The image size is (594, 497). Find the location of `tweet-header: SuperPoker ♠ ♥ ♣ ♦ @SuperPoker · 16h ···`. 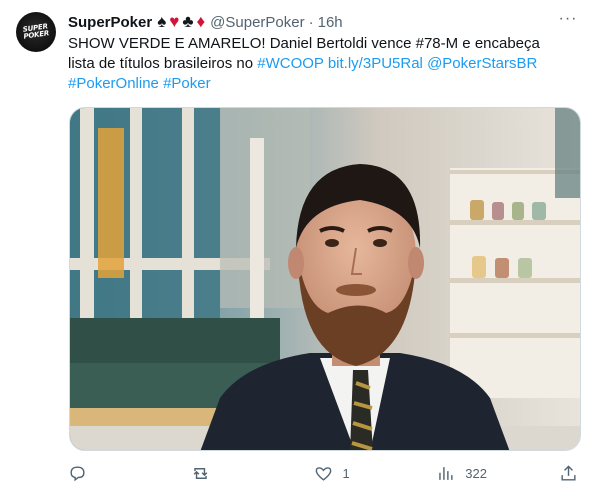

tweet-header: SuperPoker ♠ ♥ ♣ ♦ @SuperPoker · 16h ··· is located at coordinates (323, 21).